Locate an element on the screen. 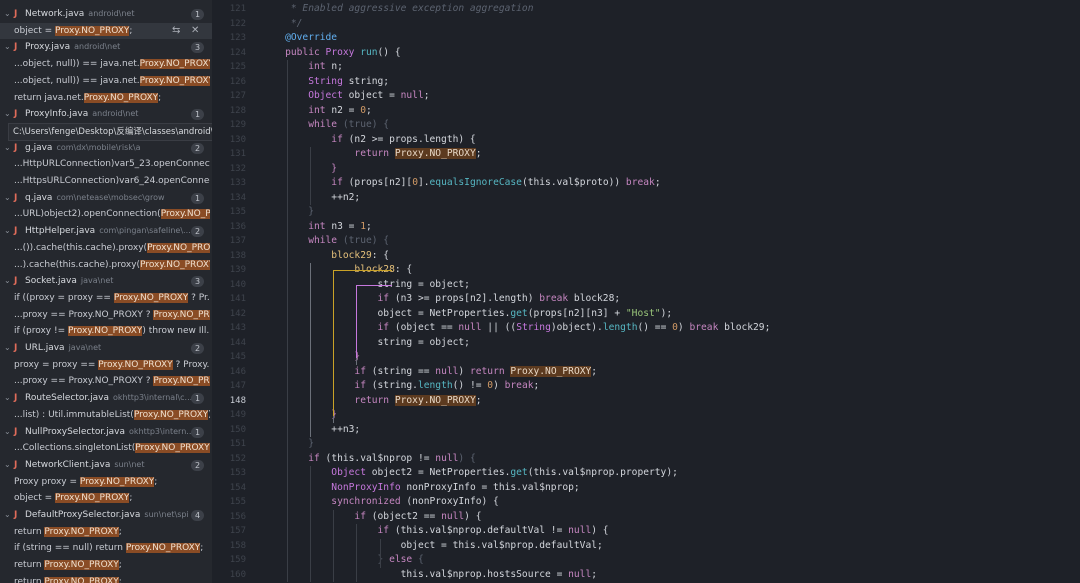 The height and width of the screenshot is (583, 1080). code-line: int n3 = 1; is located at coordinates (317, 227).